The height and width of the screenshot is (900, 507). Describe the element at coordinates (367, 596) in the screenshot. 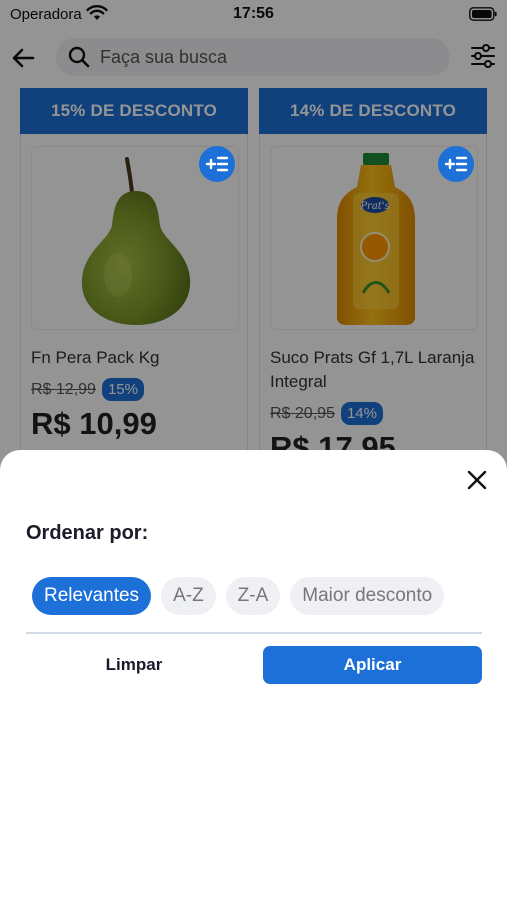

I see `sort-option-maior-desconto: Maior desconto` at that location.